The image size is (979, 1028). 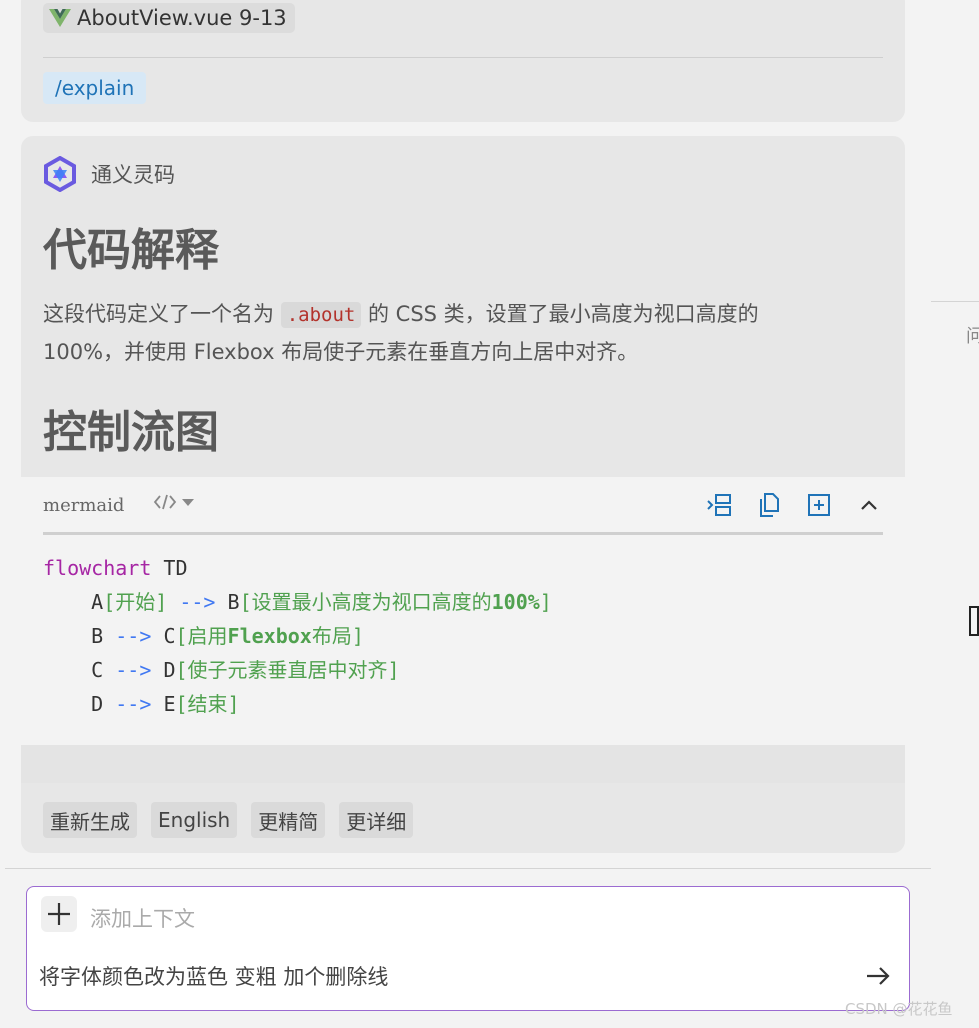 What do you see at coordinates (203, 636) in the screenshot?
I see `code-line: B --> C[启用Flexbox布局]` at bounding box center [203, 636].